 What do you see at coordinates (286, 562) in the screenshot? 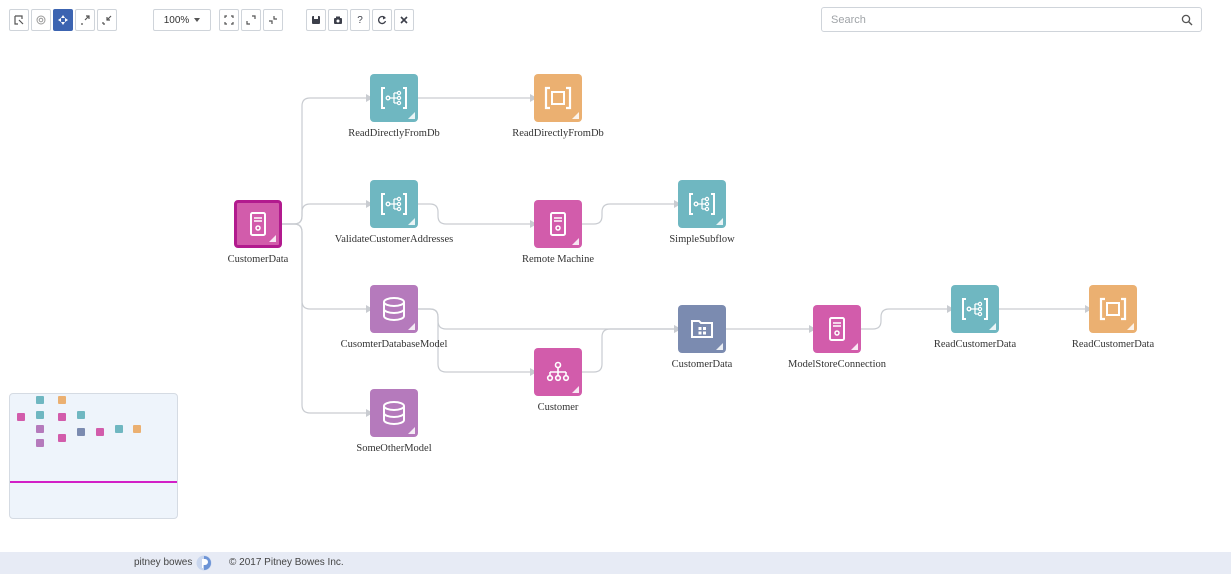
I see `copyright-text: © 2017 Pitney Bowes Inc.` at bounding box center [286, 562].